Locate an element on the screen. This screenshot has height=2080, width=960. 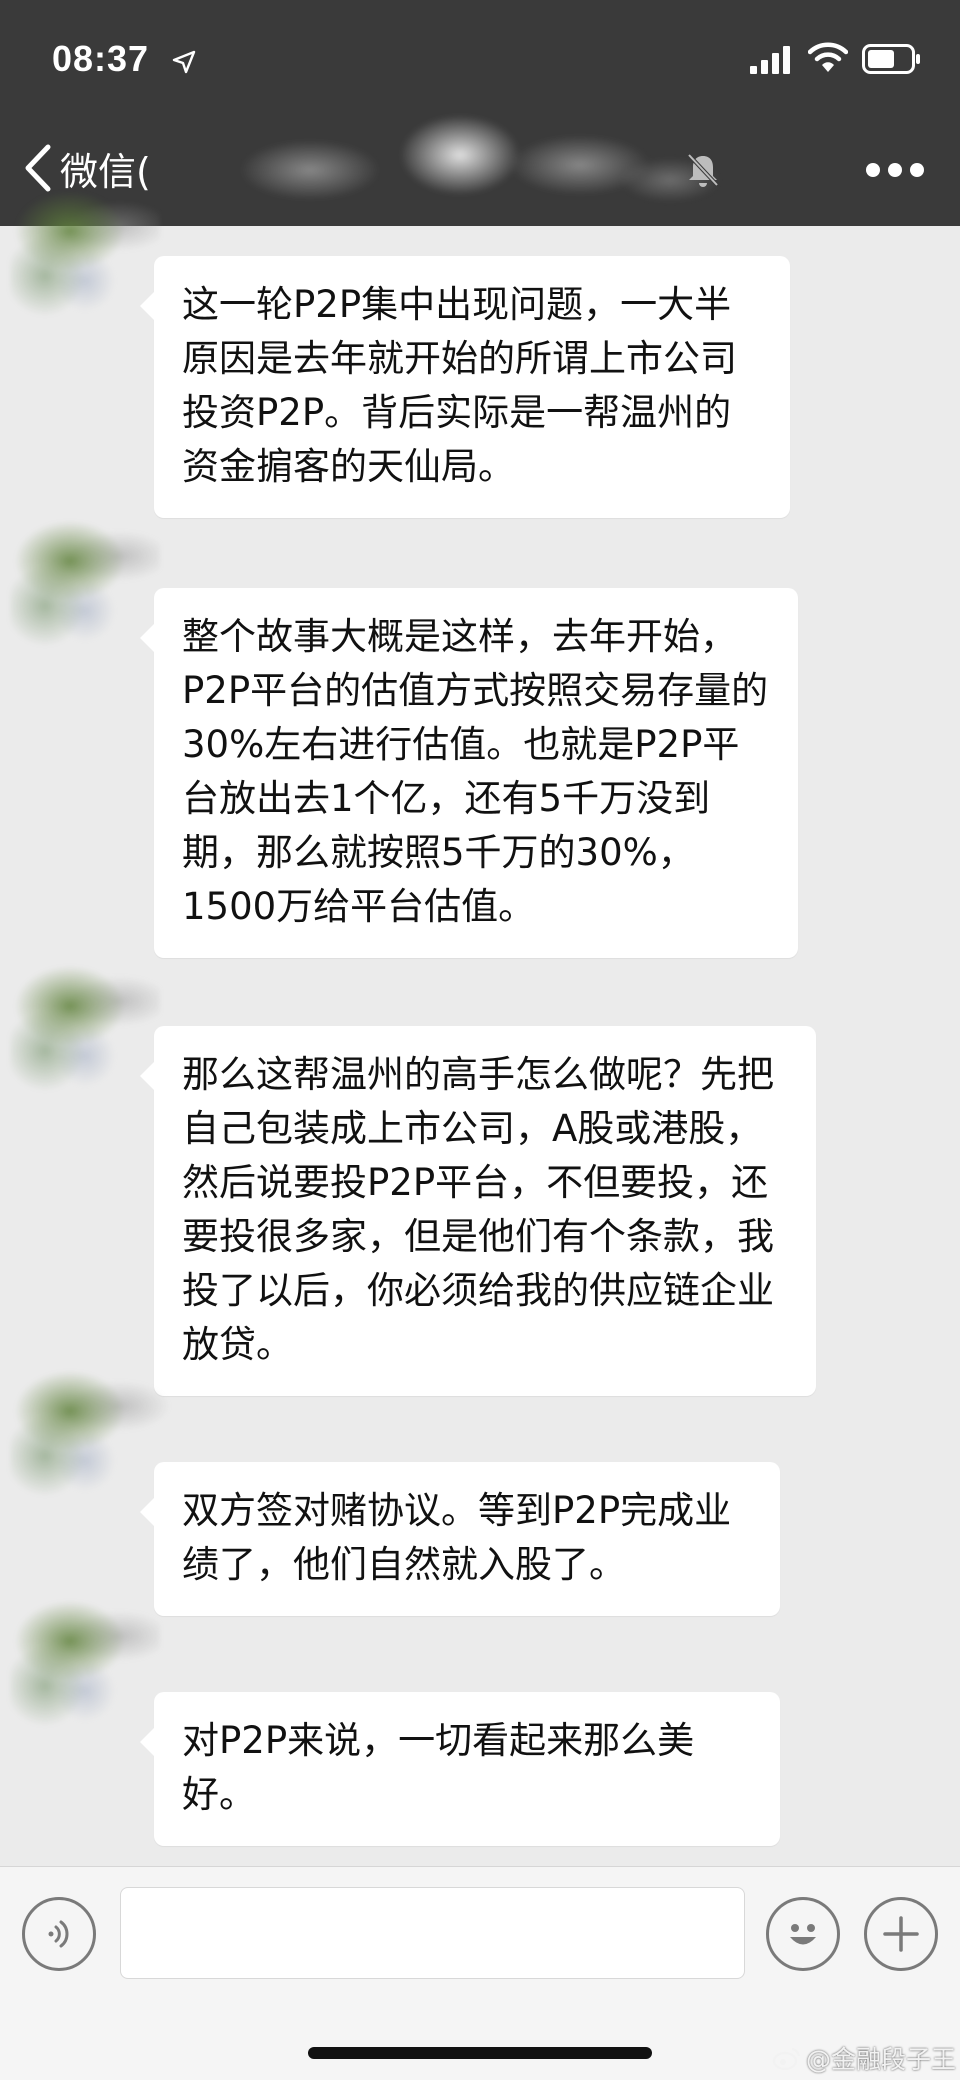
voice-icon is located at coordinates (58, 1934).